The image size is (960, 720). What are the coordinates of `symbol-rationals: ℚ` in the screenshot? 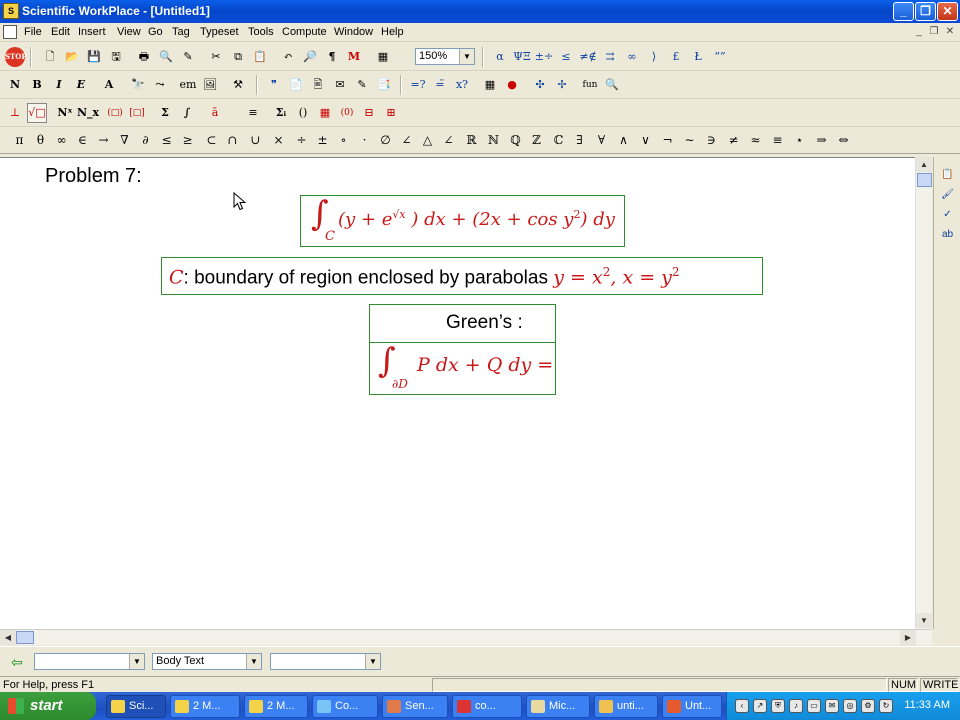 It's located at (515, 140).